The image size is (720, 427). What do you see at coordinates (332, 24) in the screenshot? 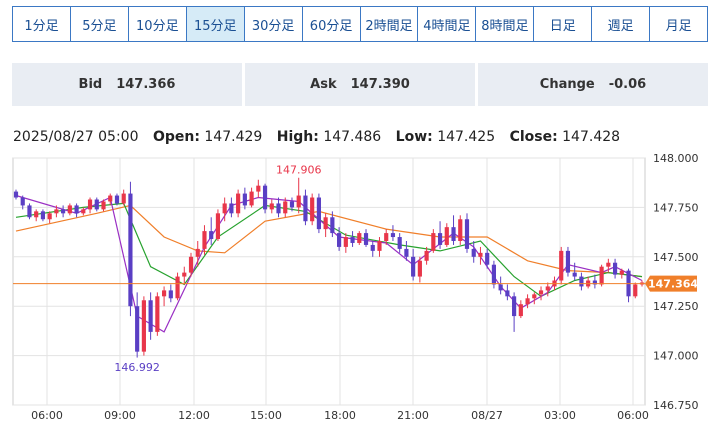
I see `tab-timeframe: 60分足` at bounding box center [332, 24].